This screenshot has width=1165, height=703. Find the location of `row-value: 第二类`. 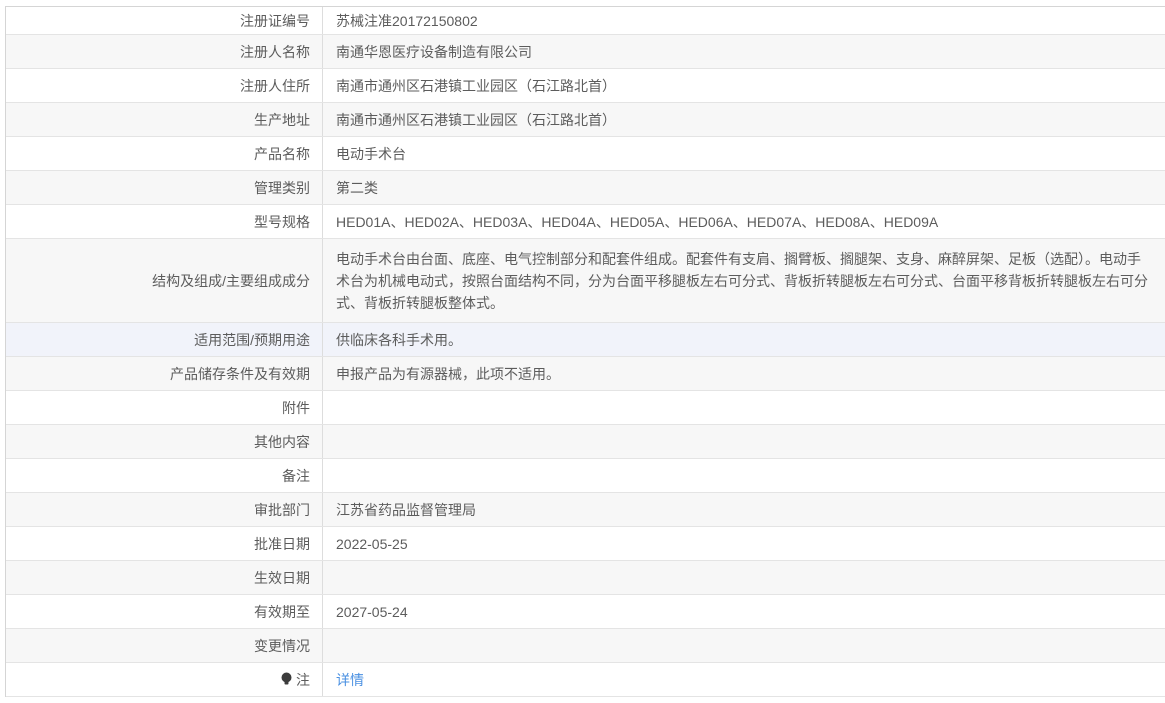

row-value: 第二类 is located at coordinates (357, 187).